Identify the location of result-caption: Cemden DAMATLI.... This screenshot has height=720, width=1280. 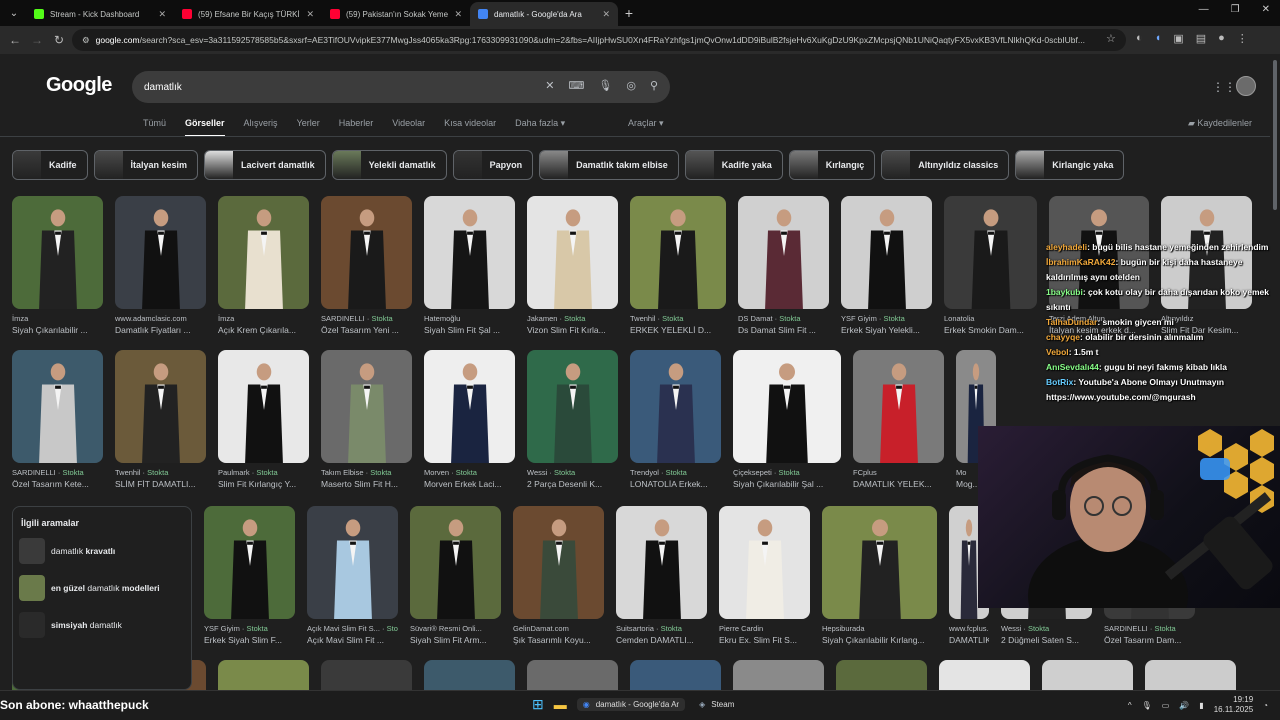
(661, 640).